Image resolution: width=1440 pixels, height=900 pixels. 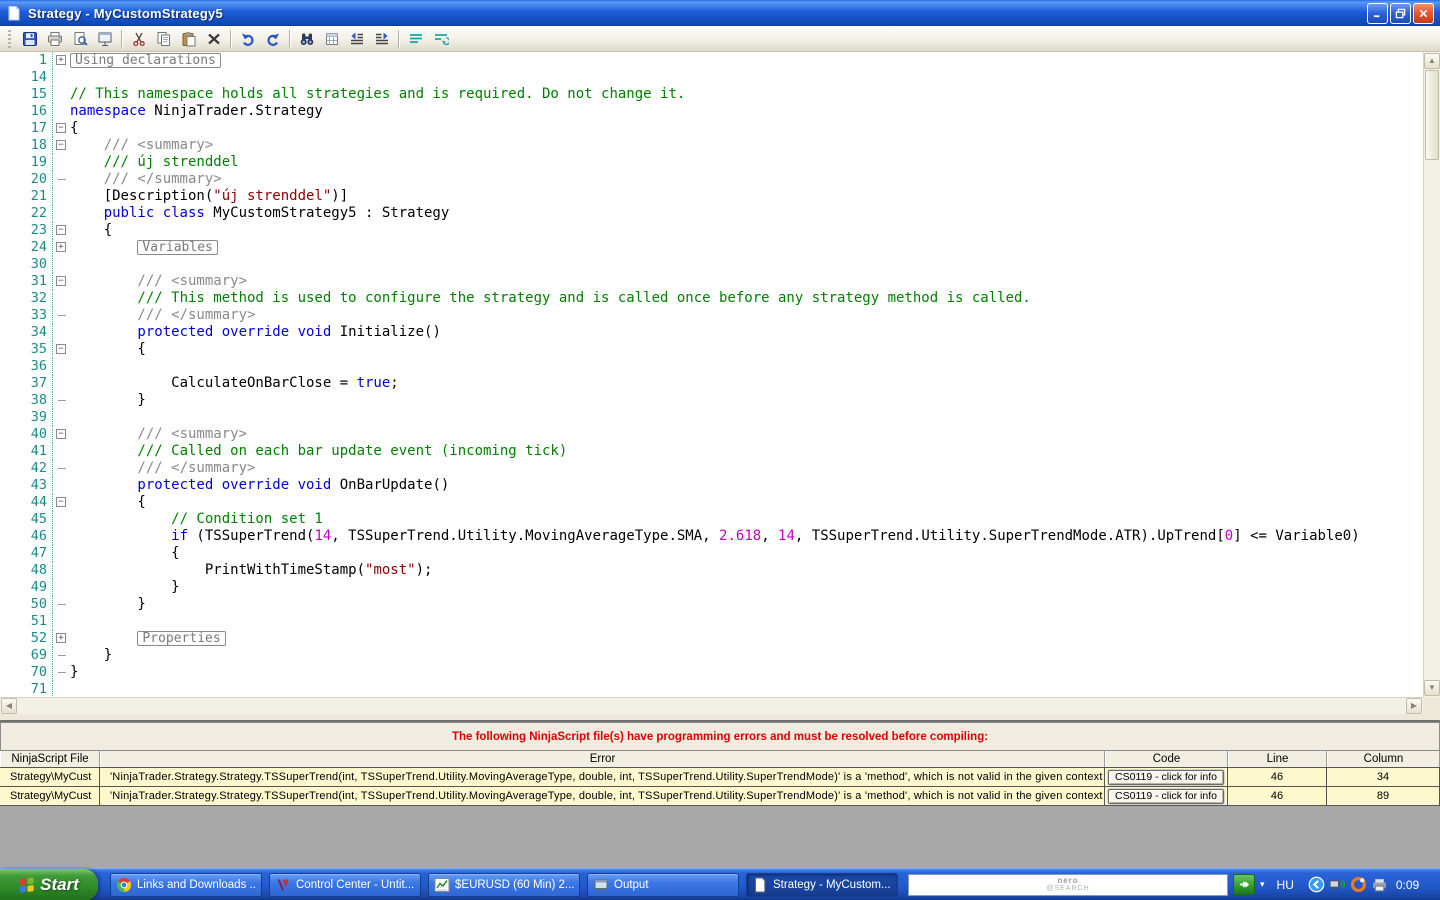 I want to click on collapsed-region: Variables, so click(x=177, y=247).